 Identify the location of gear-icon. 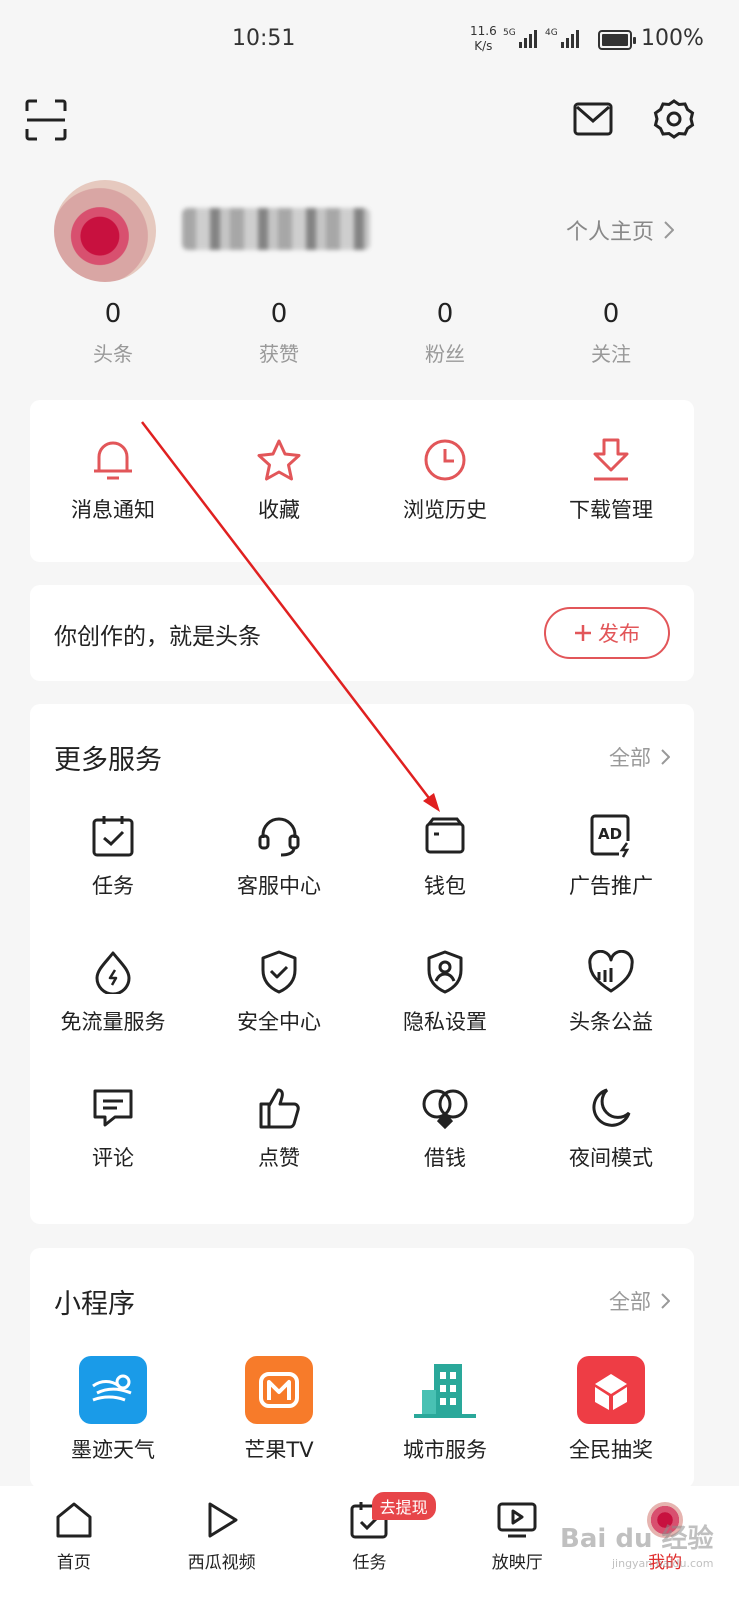
(674, 119).